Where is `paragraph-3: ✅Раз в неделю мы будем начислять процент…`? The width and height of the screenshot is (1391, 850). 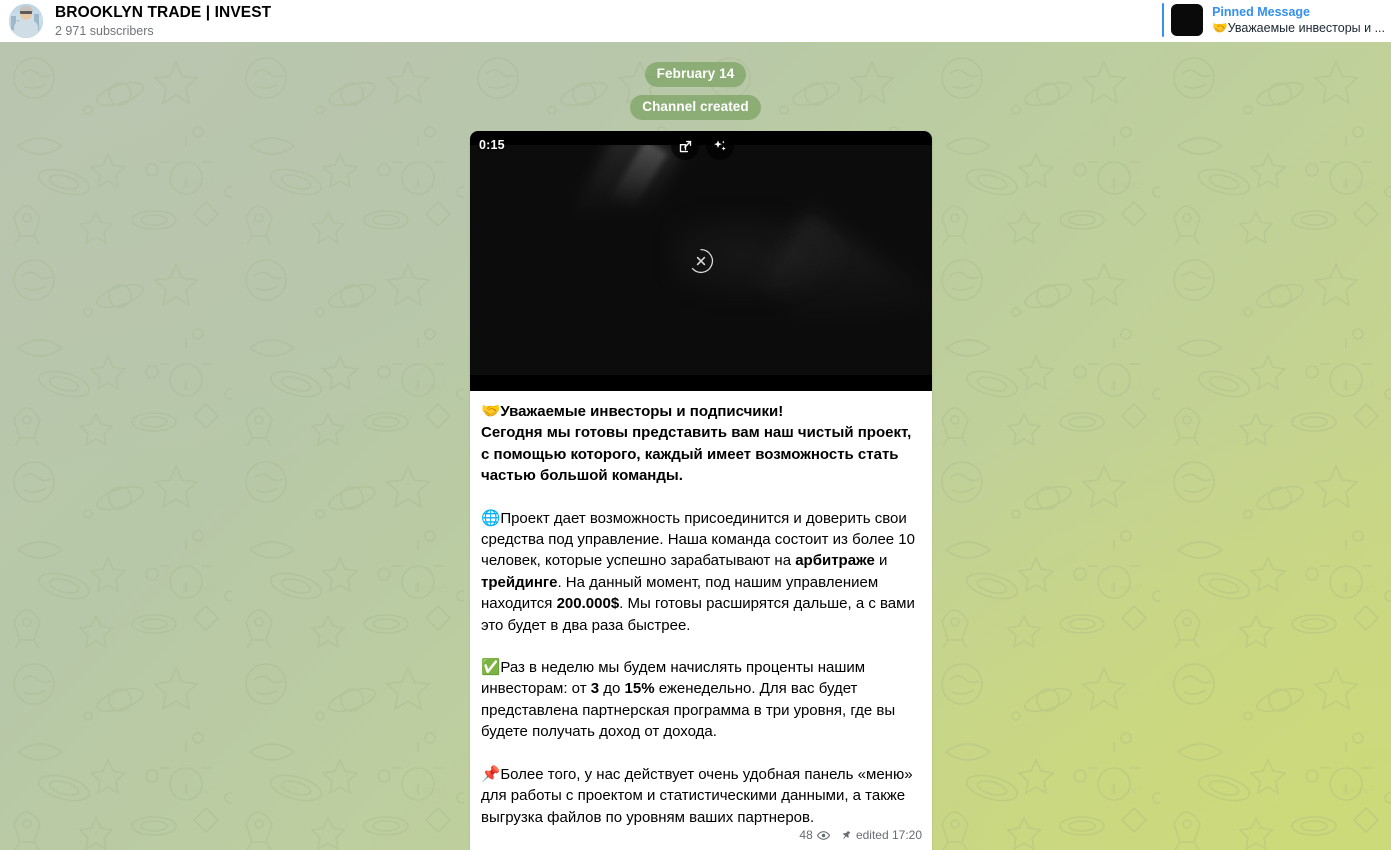
paragraph-3: ✅Раз в неделю мы будем начислять процент… is located at coordinates (701, 700).